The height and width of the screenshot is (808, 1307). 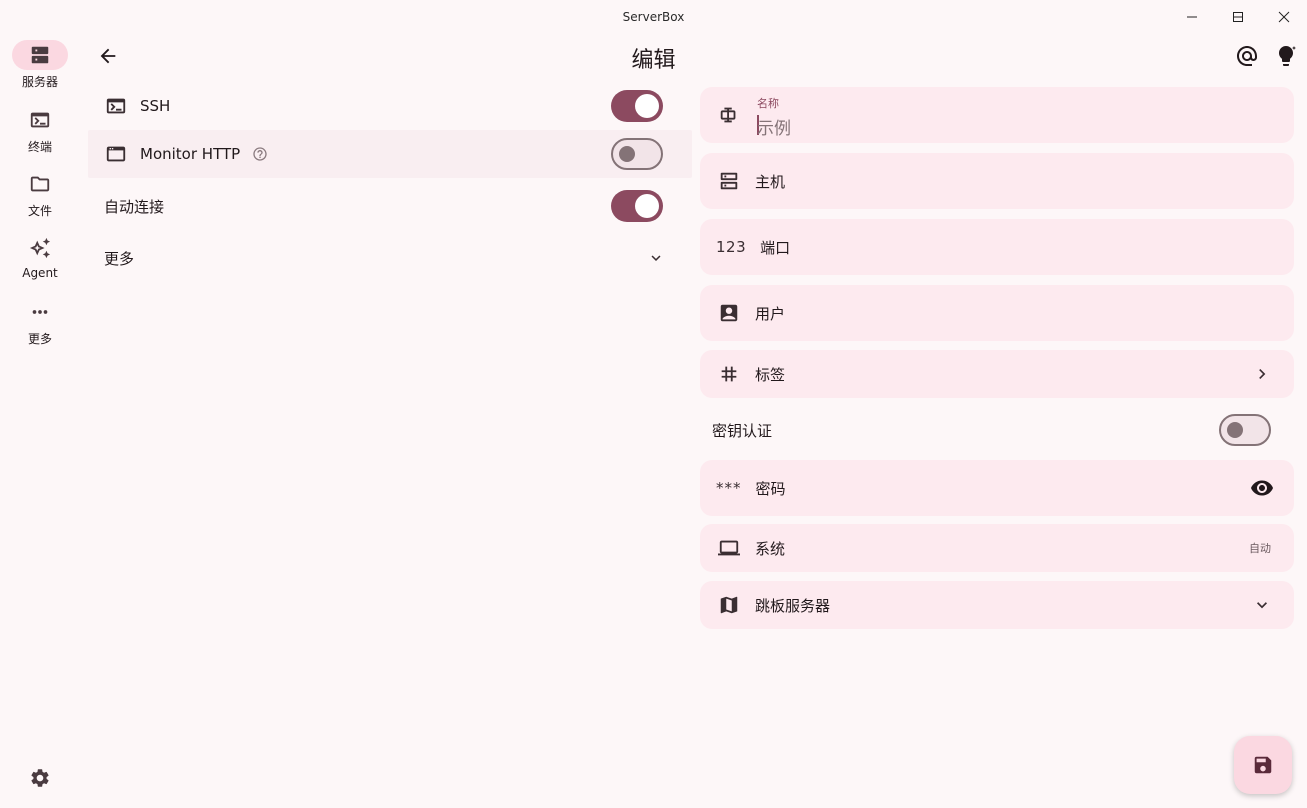 I want to click on maximize-icon, so click(x=1238, y=17).